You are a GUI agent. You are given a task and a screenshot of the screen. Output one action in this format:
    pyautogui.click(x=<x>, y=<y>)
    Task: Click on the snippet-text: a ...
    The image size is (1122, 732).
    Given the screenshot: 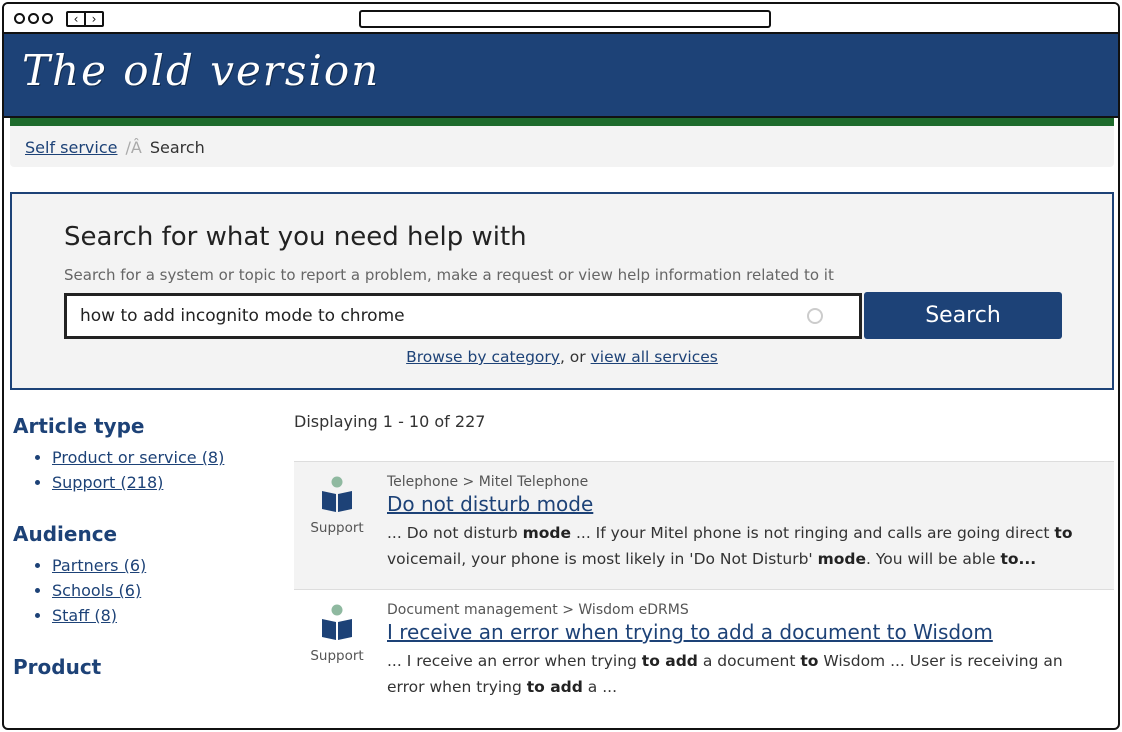 What is the action you would take?
    pyautogui.click(x=600, y=687)
    